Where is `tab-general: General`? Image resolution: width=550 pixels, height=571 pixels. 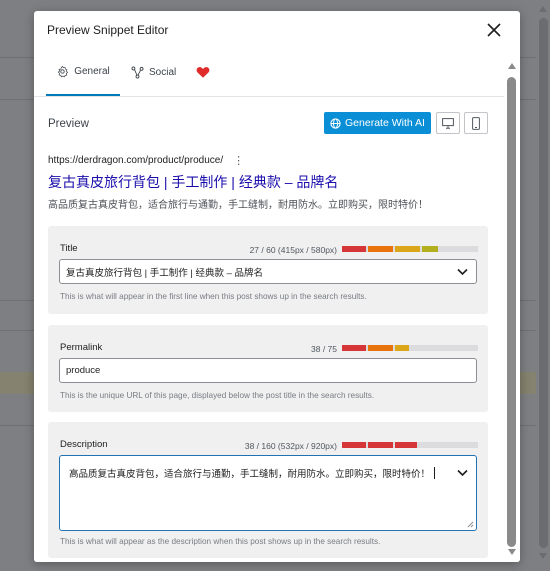
tab-general: General is located at coordinates (83, 72).